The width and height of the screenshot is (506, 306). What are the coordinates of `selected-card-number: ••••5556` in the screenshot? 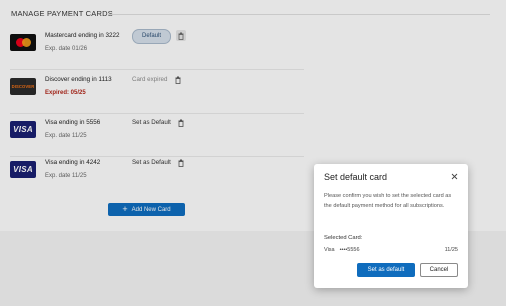 It's located at (349, 250).